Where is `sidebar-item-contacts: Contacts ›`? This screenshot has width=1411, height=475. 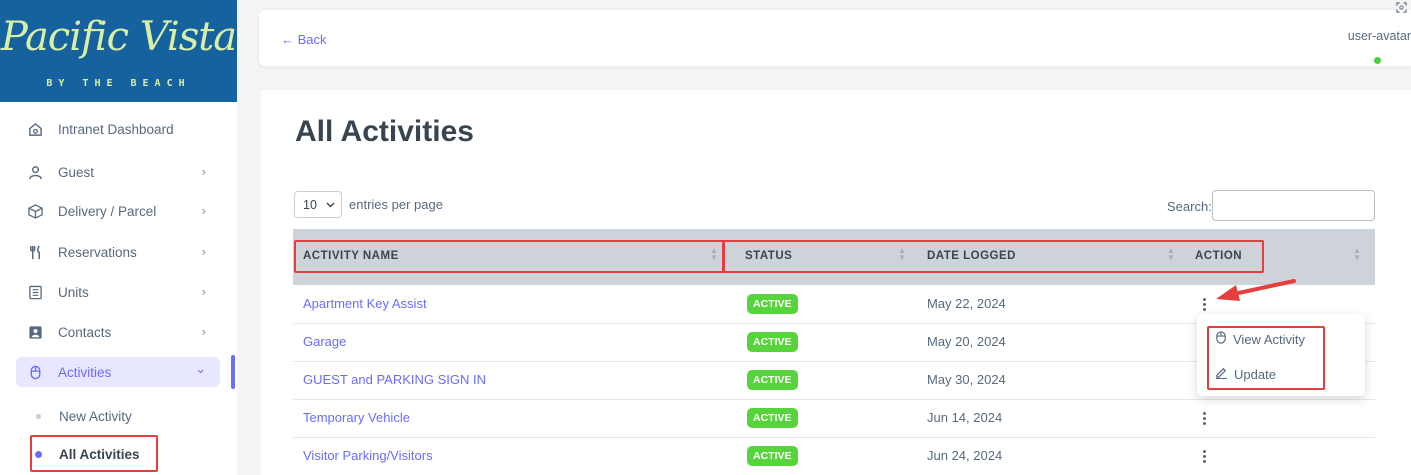
sidebar-item-contacts: Contacts › is located at coordinates (118, 332).